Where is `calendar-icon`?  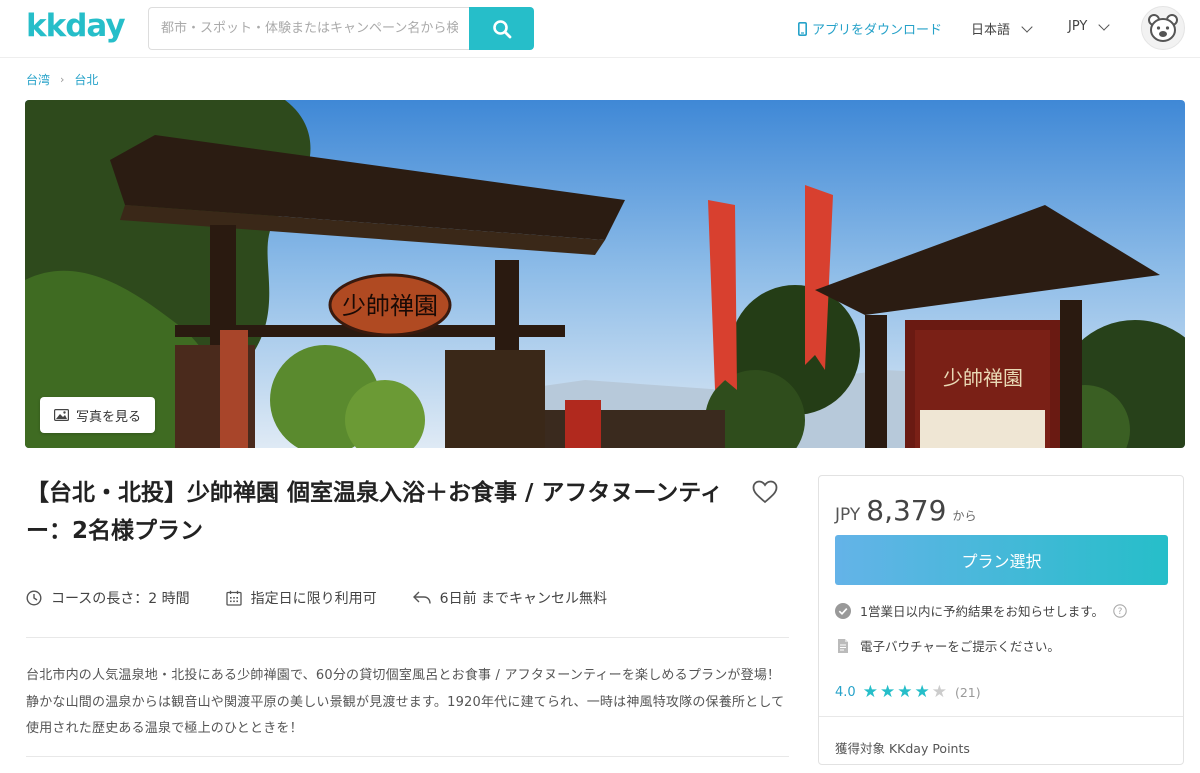
calendar-icon is located at coordinates (234, 598).